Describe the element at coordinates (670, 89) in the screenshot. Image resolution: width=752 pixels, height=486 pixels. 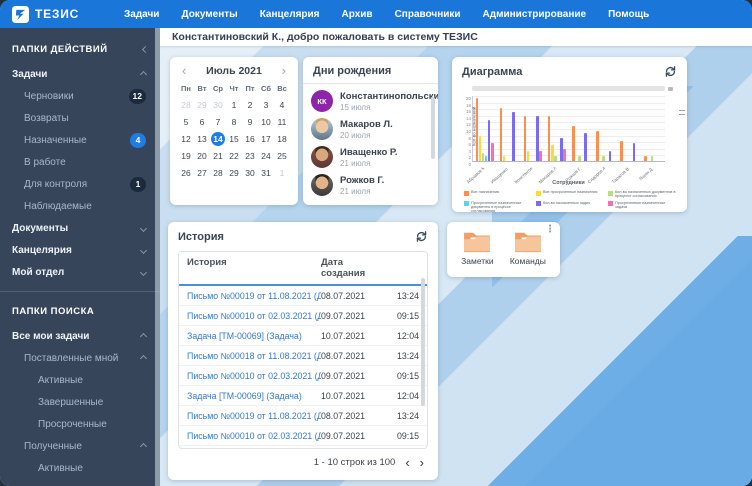
I see `chart-scroll-grip` at that location.